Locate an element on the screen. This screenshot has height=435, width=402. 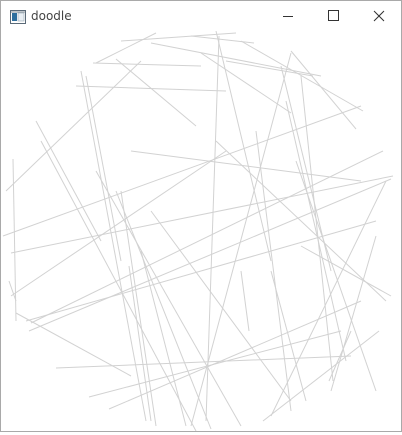
minimize-icon is located at coordinates (288, 16).